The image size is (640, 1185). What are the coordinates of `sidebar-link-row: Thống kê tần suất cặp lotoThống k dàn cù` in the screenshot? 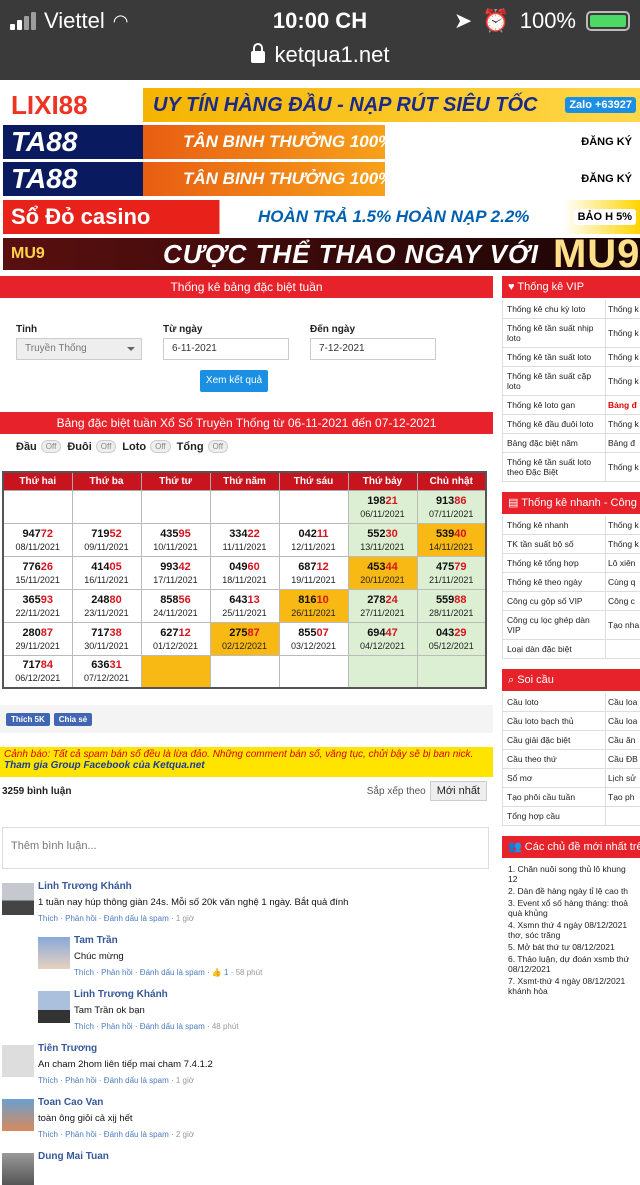 It's located at (571, 381).